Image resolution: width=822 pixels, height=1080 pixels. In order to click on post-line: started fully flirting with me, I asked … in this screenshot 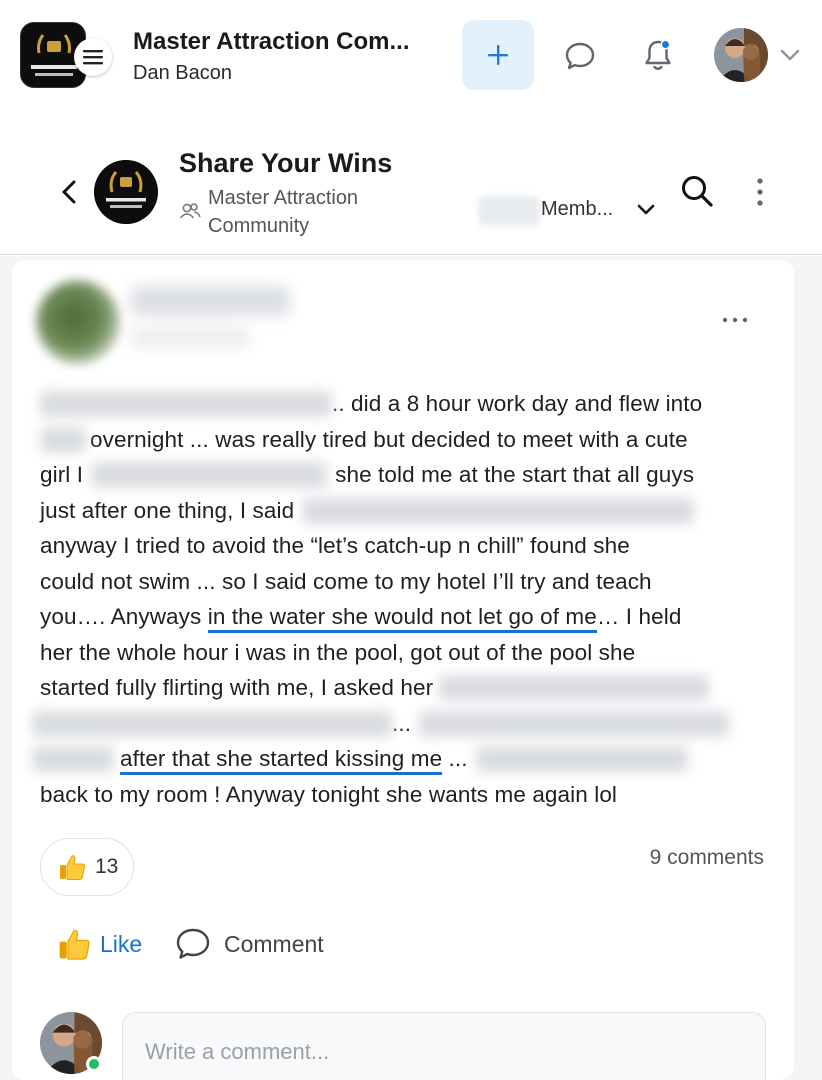, I will do `click(405, 688)`.